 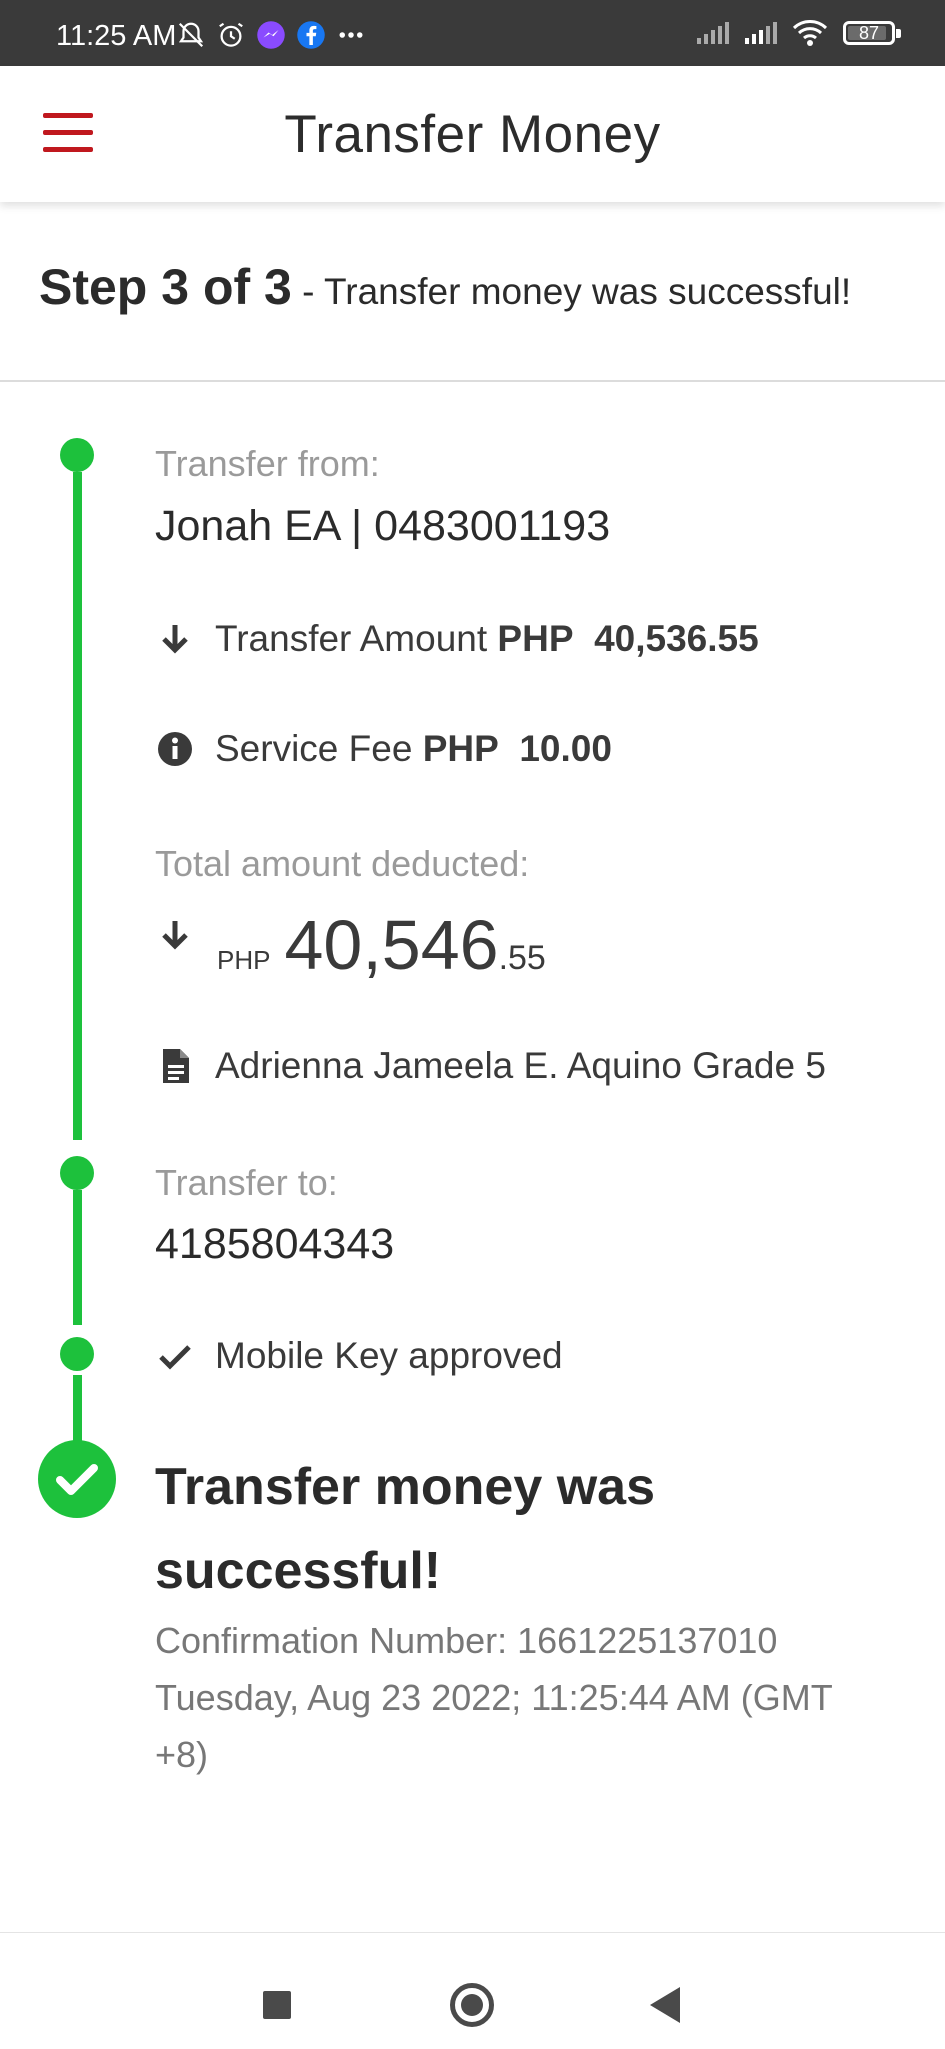 What do you see at coordinates (460, 748) in the screenshot?
I see `service-fee-currency: PHP` at bounding box center [460, 748].